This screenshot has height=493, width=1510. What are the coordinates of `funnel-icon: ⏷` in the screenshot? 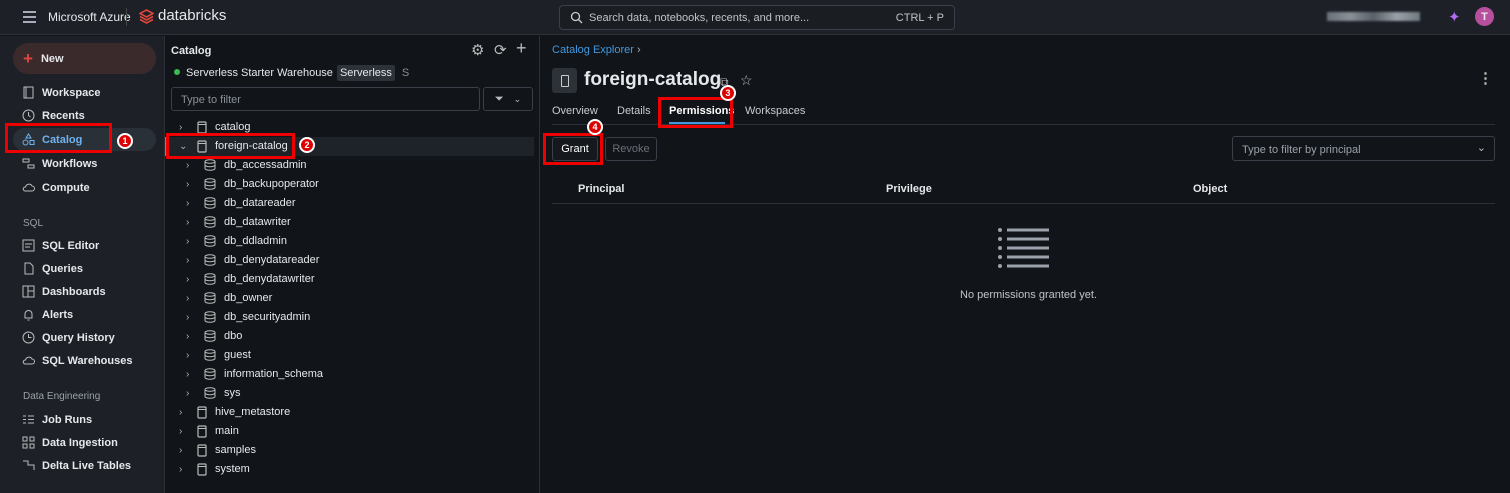 It's located at (499, 98).